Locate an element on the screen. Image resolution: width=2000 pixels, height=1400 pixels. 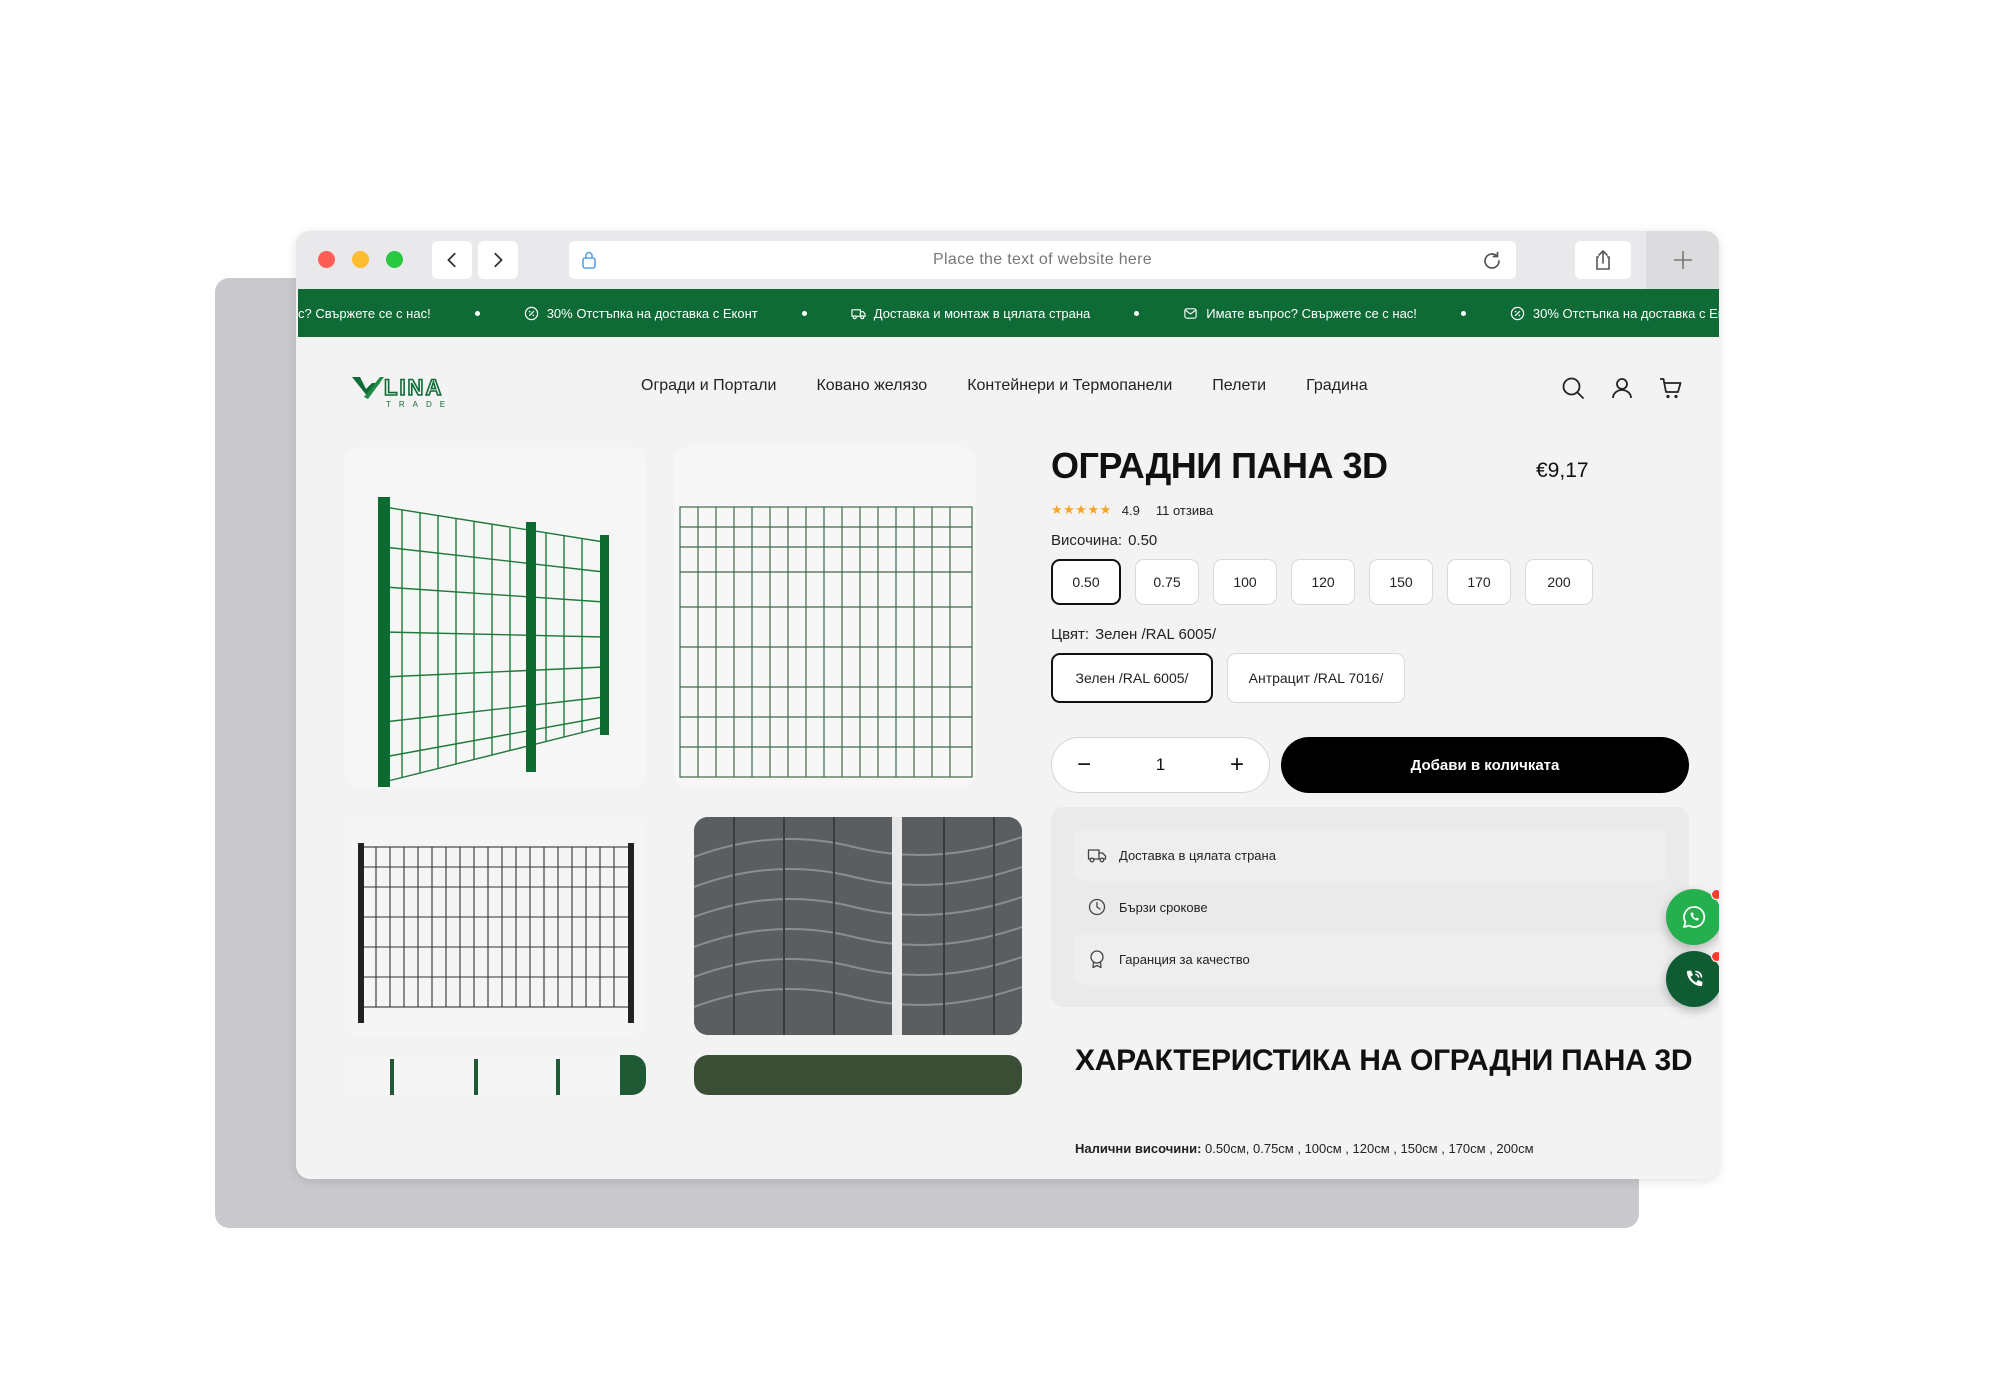
quantity-value: 1 is located at coordinates (1160, 765).